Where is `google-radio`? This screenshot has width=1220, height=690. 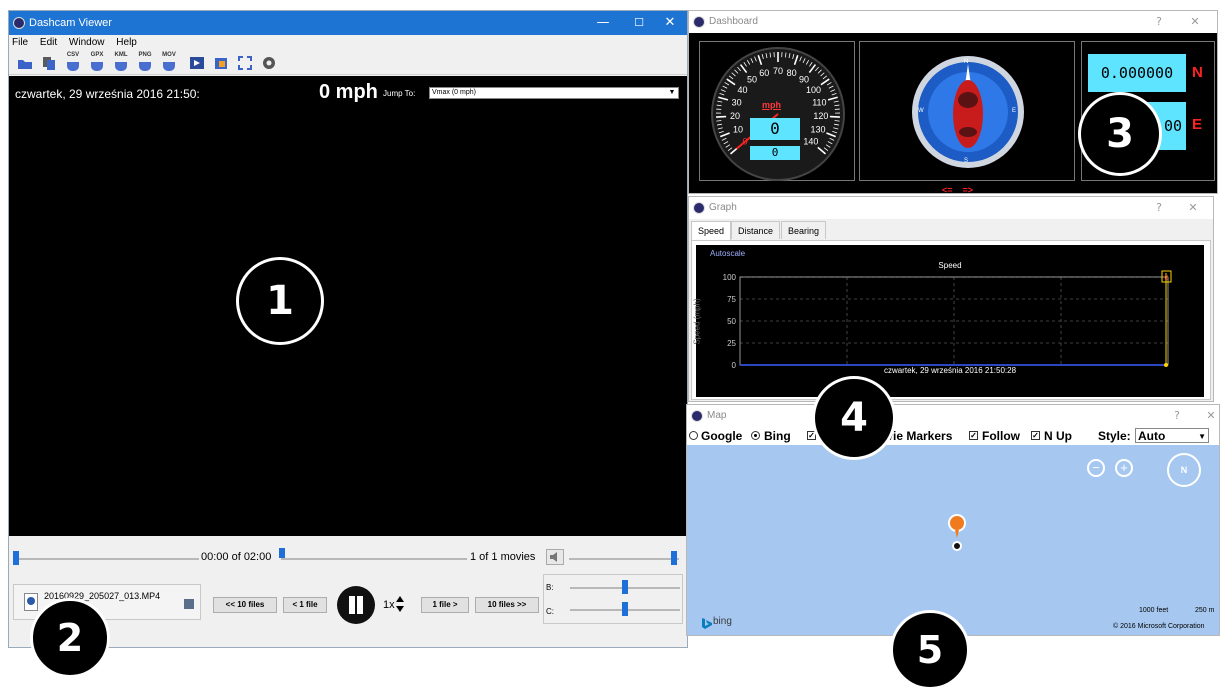 google-radio is located at coordinates (693, 435).